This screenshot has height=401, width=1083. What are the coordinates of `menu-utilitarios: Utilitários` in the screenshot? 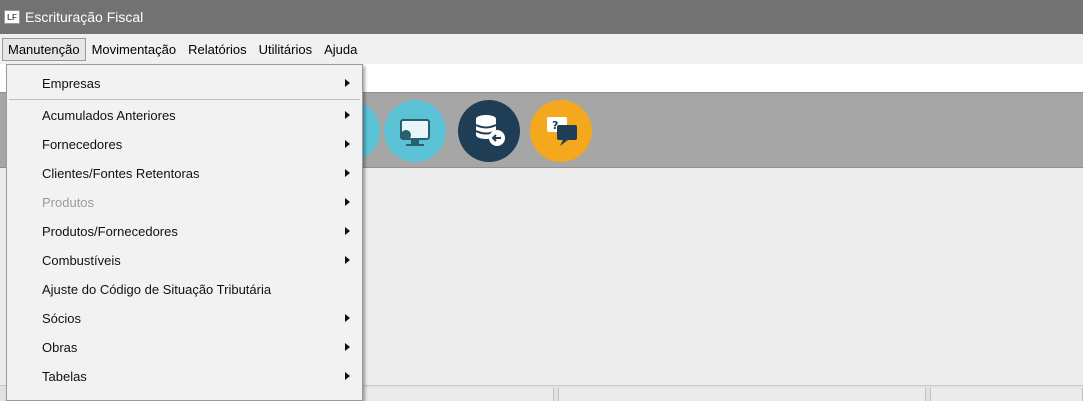 It's located at (285, 49).